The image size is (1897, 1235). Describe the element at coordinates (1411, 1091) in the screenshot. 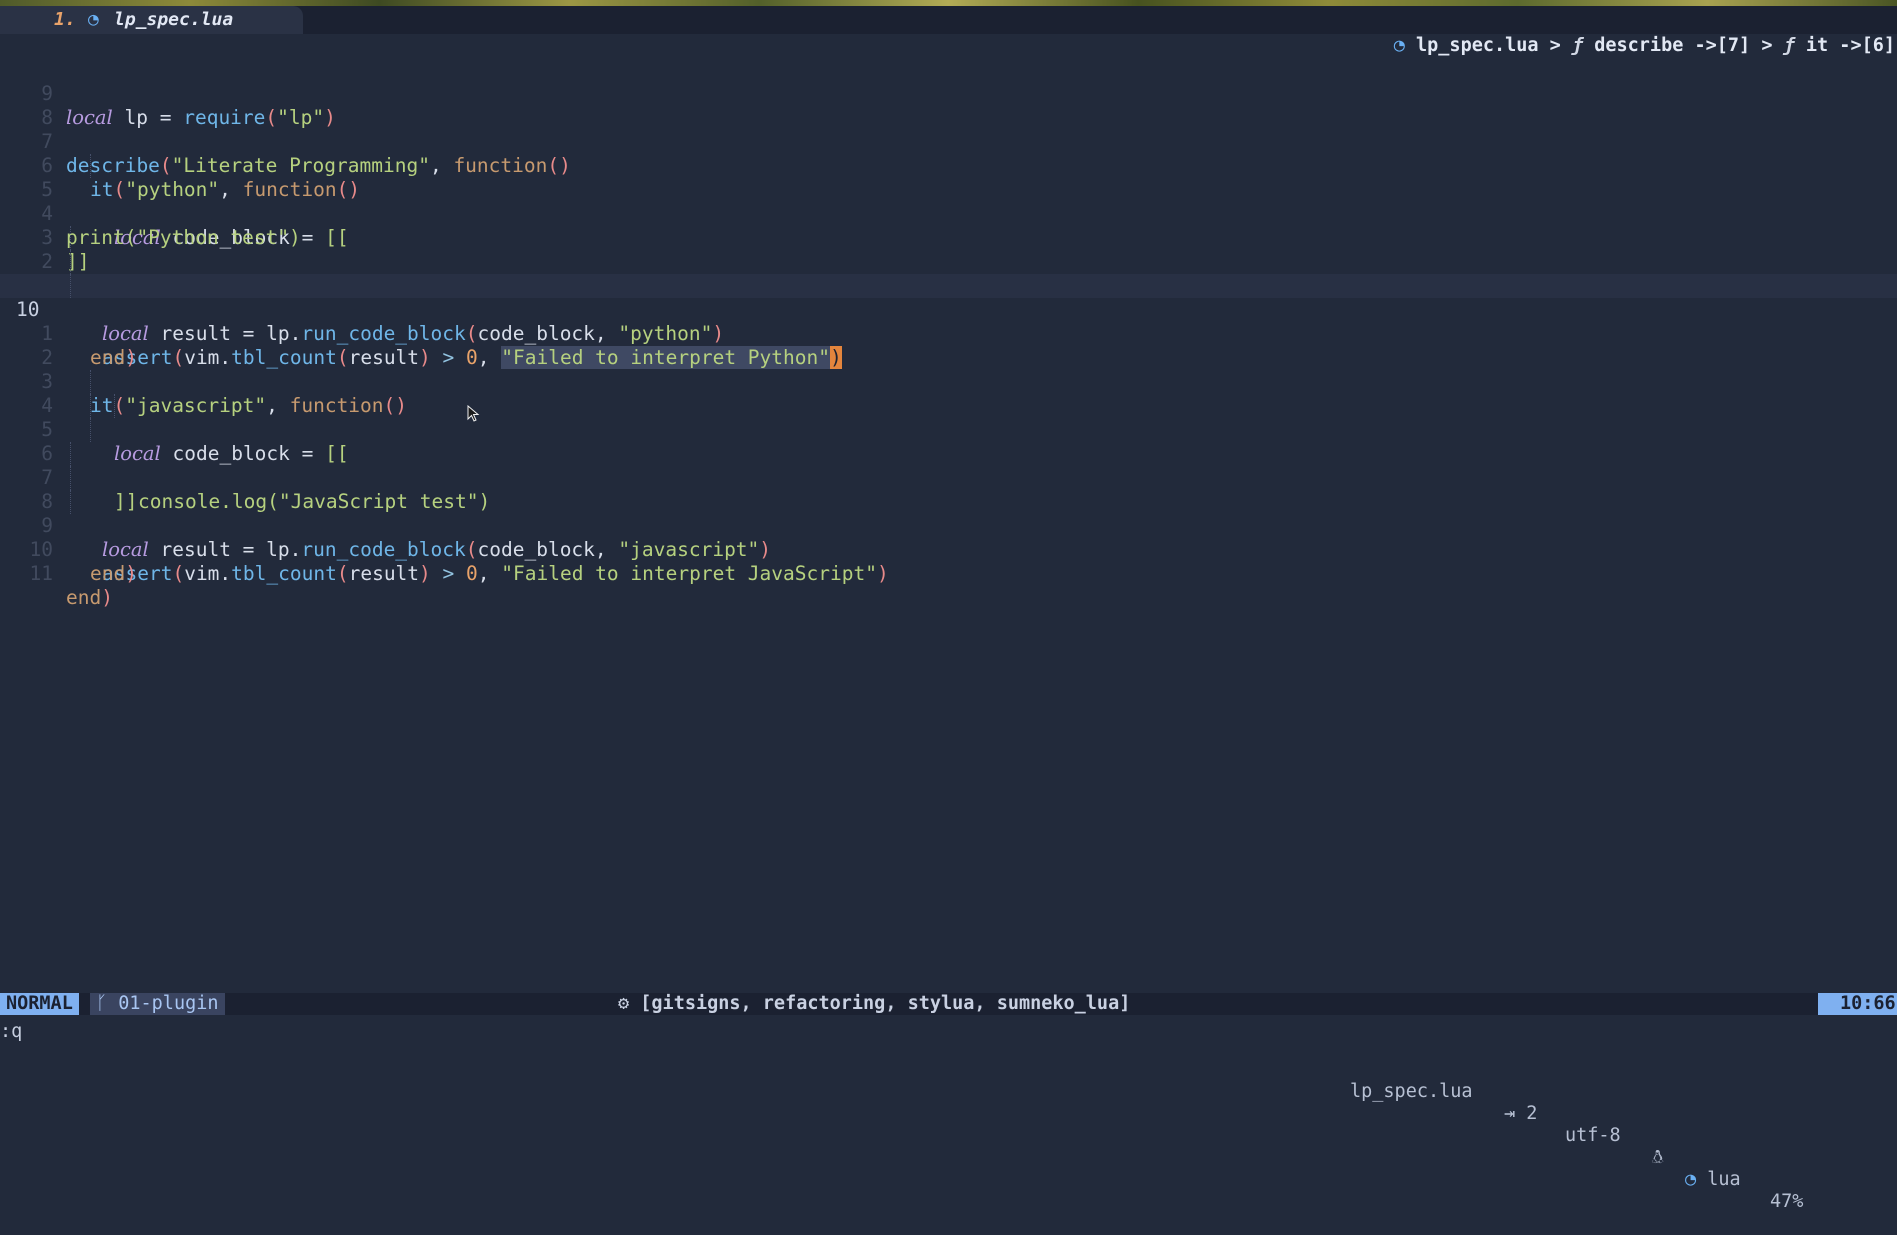

I see `status-filename: lp_spec.lua` at that location.